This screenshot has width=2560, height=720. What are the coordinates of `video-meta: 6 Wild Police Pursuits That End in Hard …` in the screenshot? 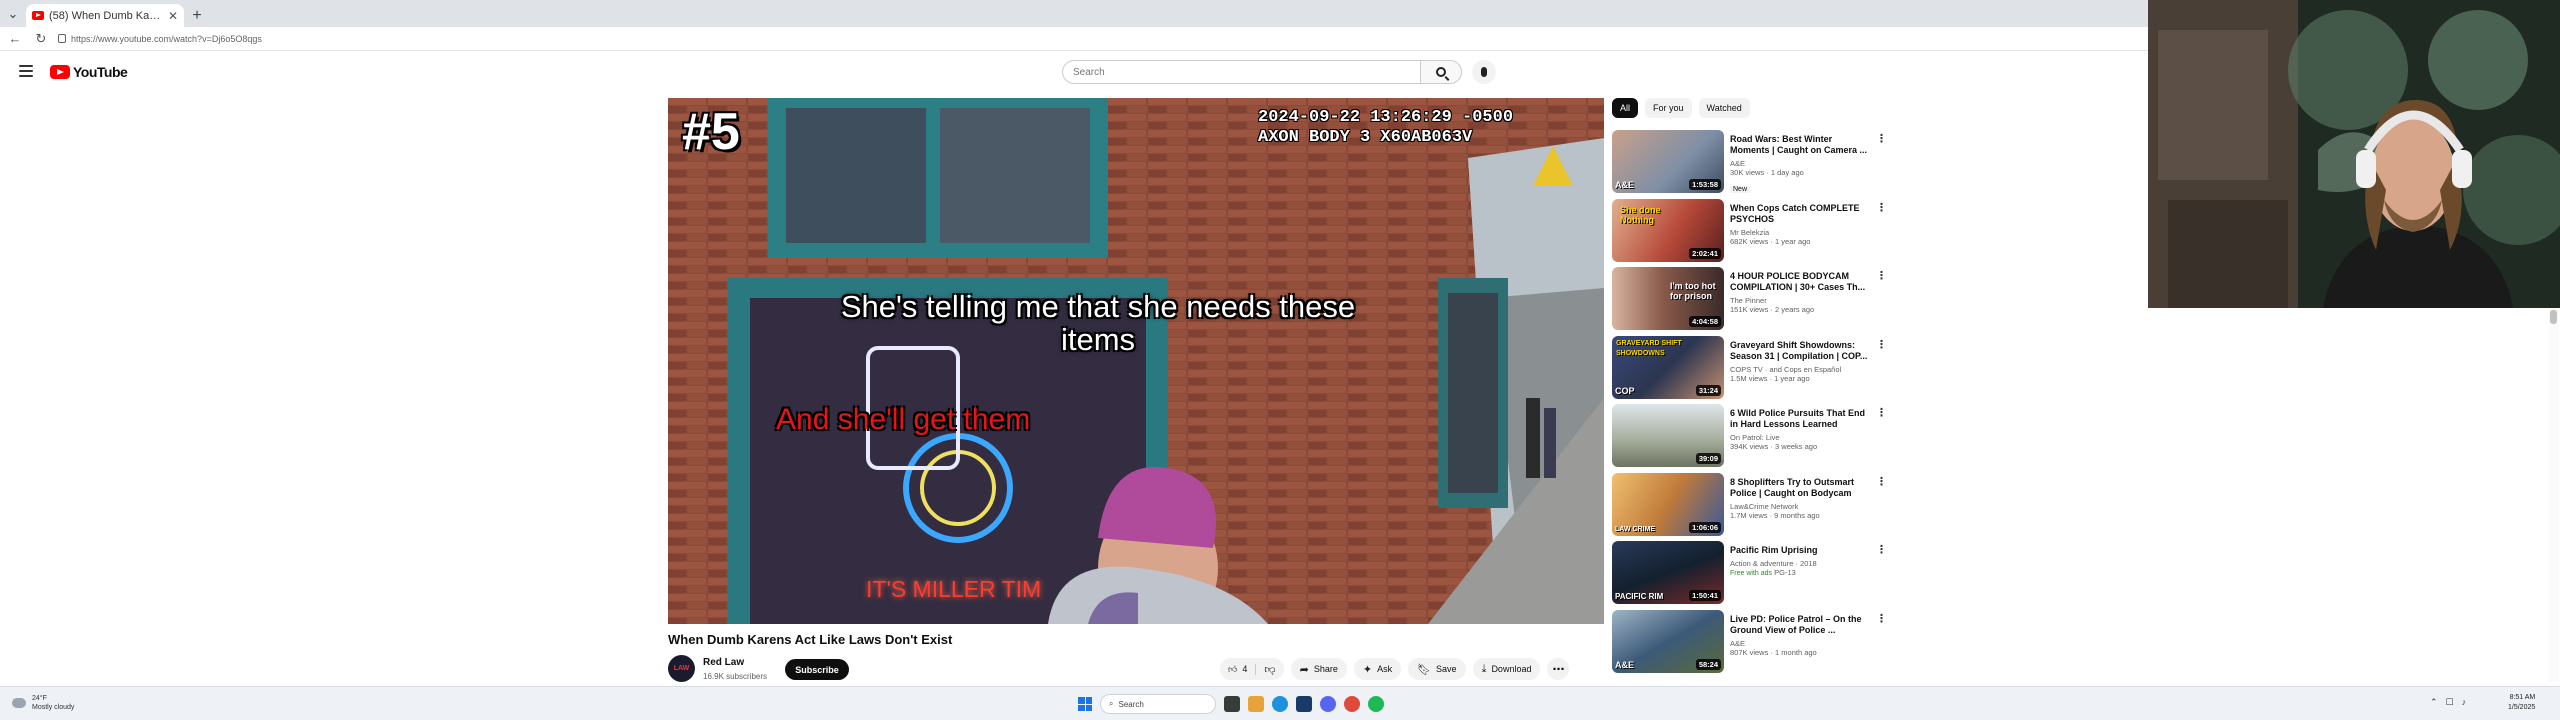 It's located at (1807, 438).